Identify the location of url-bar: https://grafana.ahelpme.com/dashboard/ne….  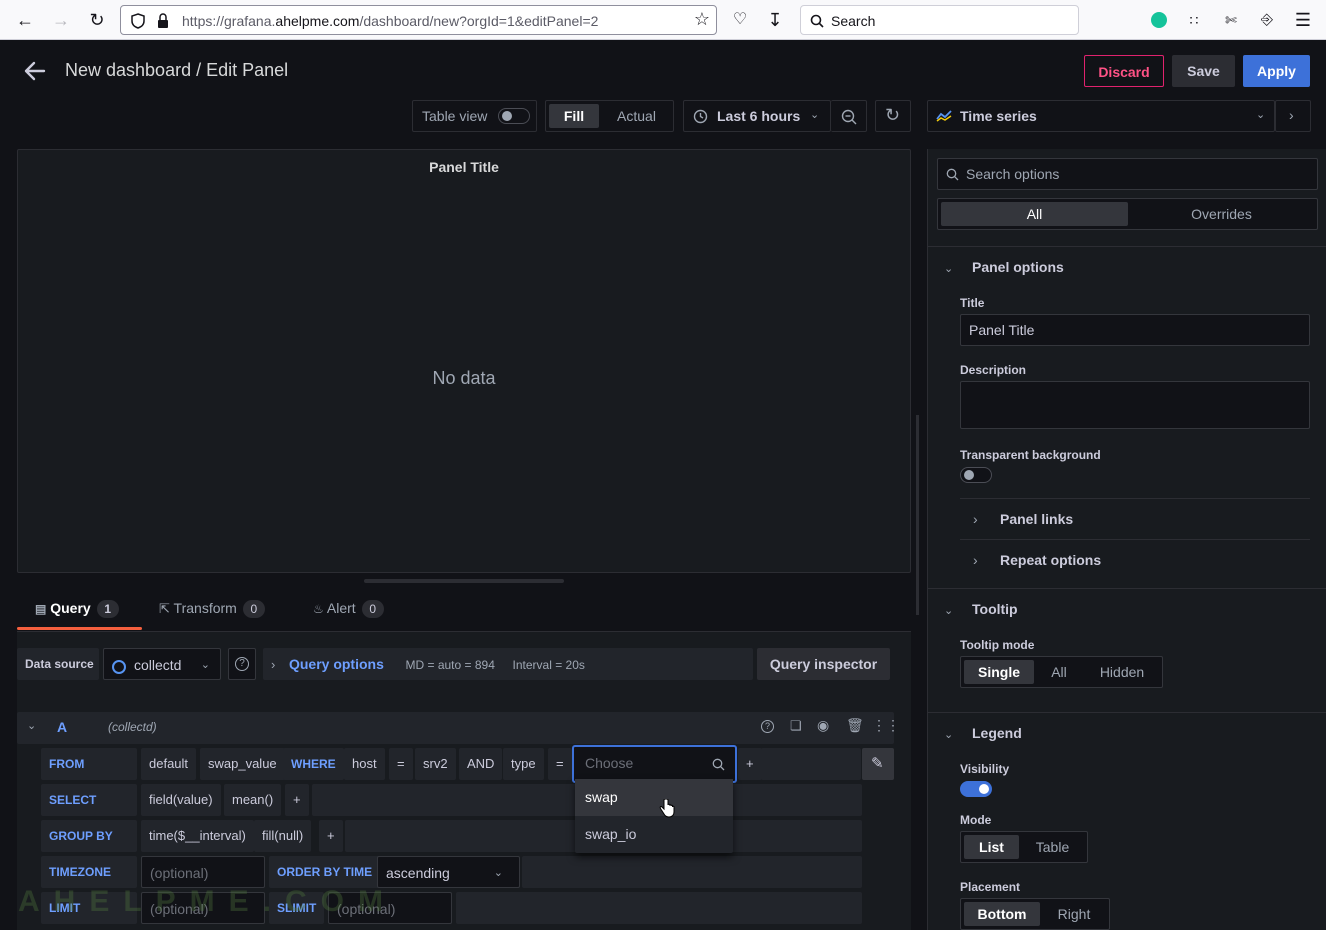
(418, 20).